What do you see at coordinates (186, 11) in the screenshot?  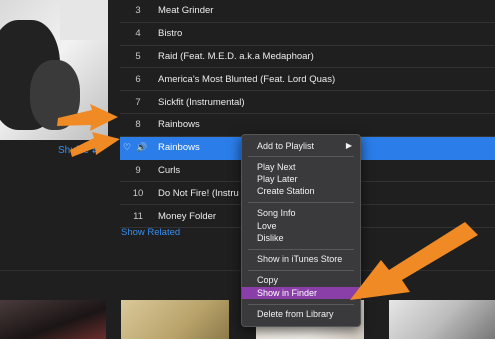 I see `track-title: Meat Grinder` at bounding box center [186, 11].